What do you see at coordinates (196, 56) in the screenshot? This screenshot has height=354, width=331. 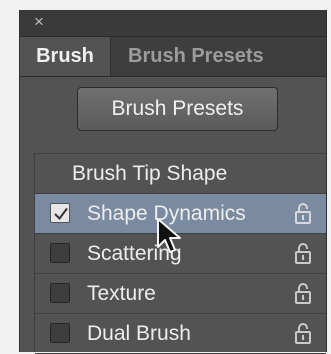 I see `tab-brush-presets: Brush Presets` at bounding box center [196, 56].